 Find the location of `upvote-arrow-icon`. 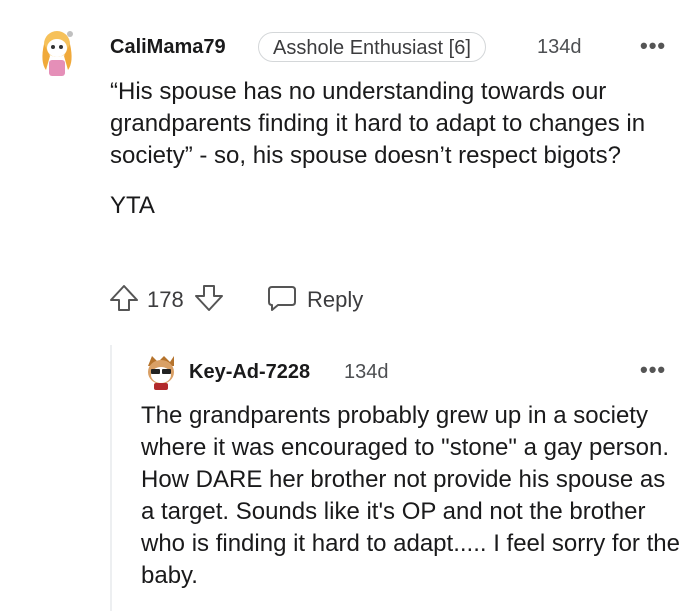

upvote-arrow-icon is located at coordinates (124, 298).